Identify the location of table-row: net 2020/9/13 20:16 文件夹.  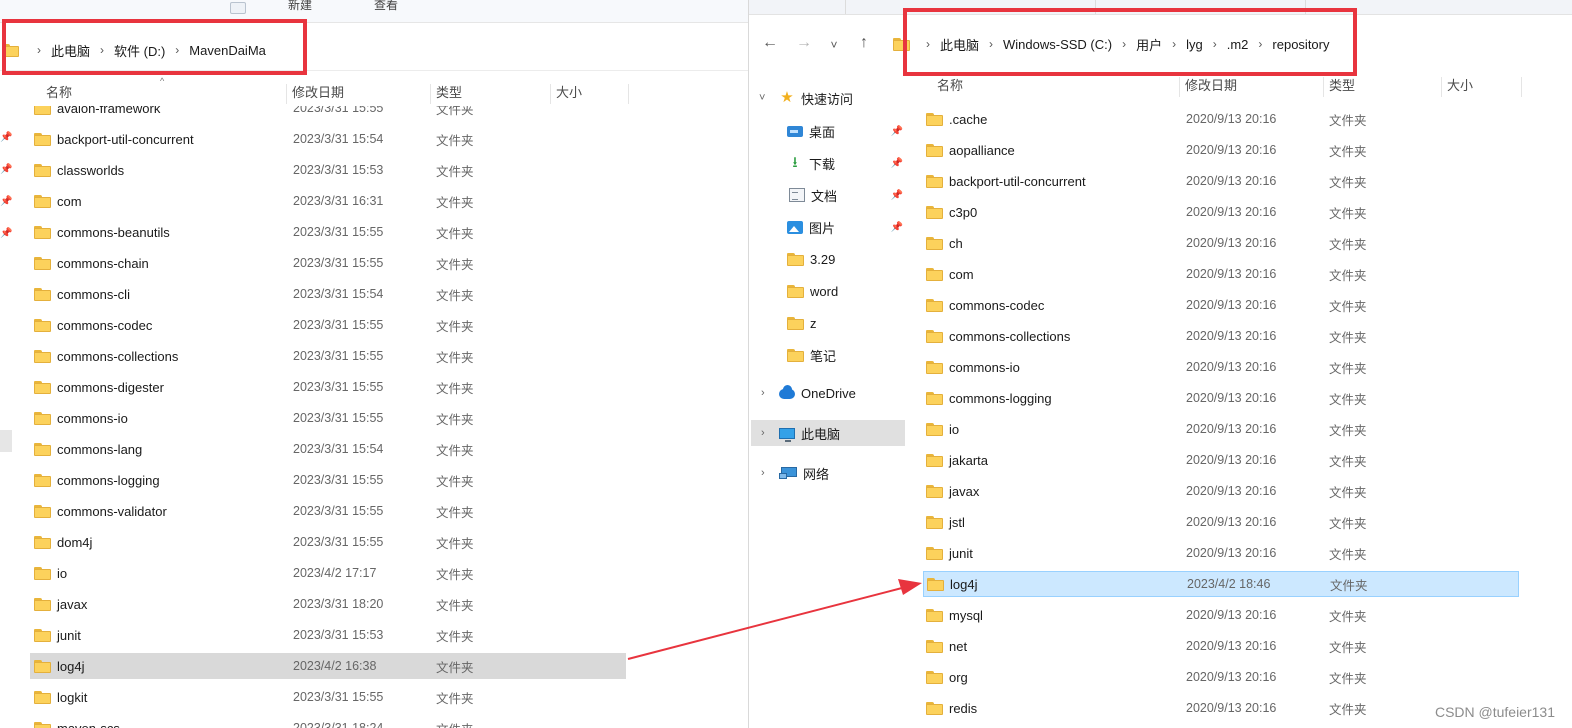
(1221, 646).